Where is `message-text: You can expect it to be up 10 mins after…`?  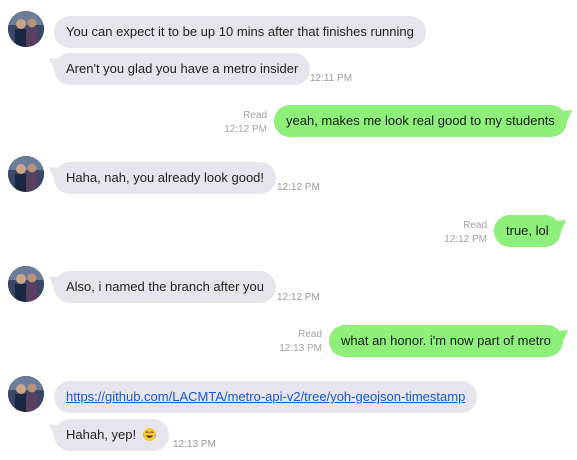 message-text: You can expect it to be up 10 mins after… is located at coordinates (240, 31).